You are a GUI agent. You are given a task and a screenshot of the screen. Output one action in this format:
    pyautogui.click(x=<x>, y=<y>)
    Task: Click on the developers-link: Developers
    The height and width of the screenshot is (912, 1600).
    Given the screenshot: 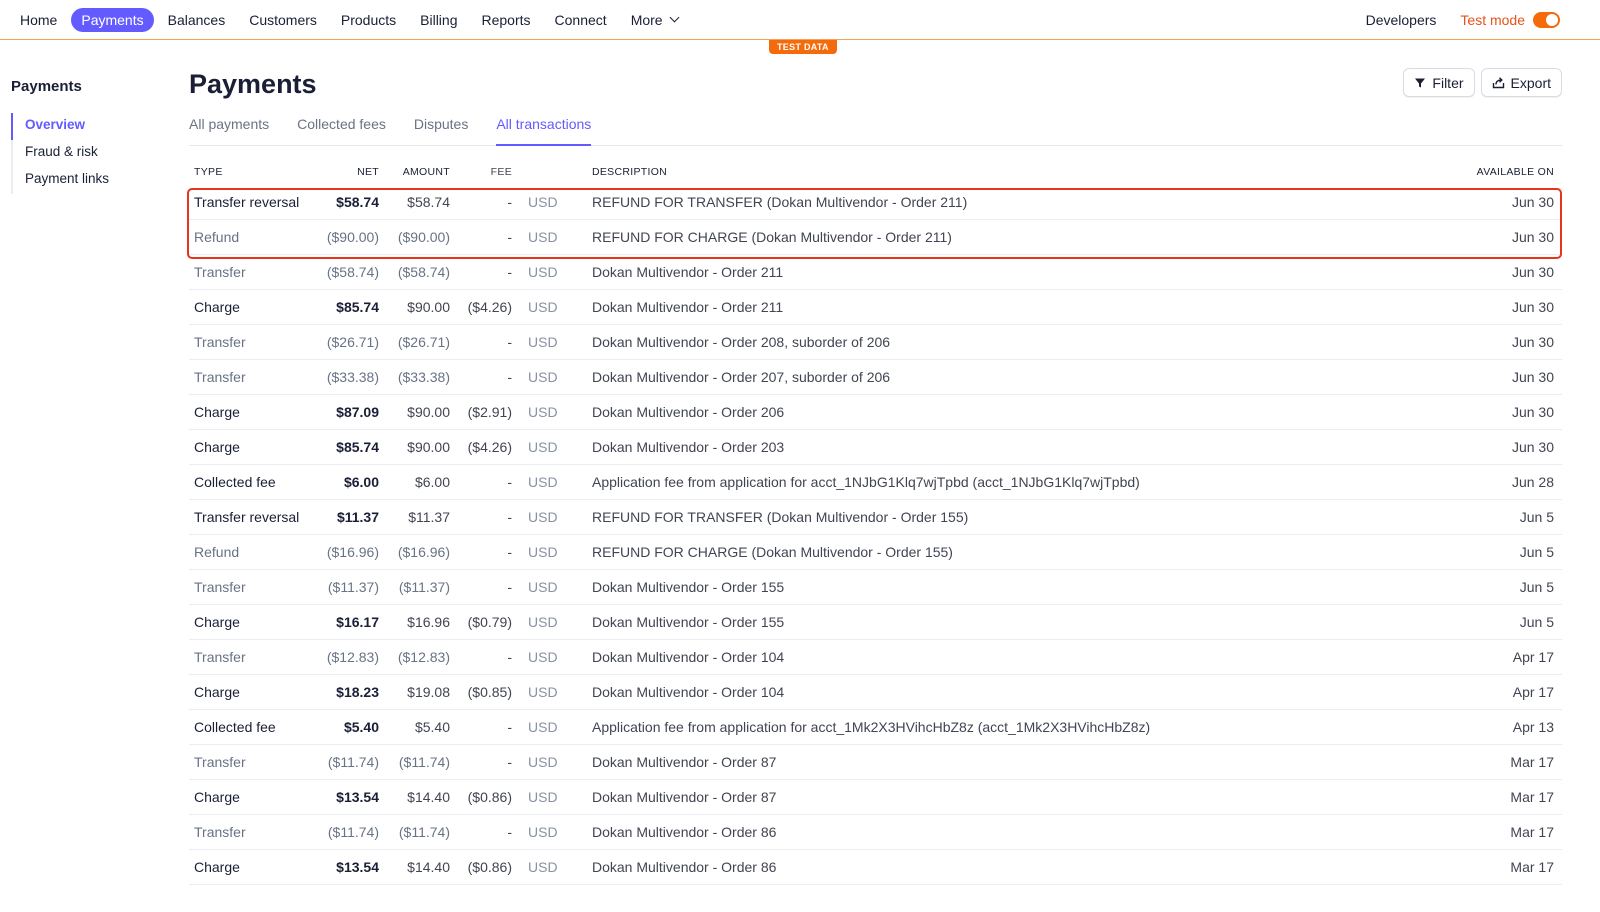 What is the action you would take?
    pyautogui.click(x=1401, y=20)
    